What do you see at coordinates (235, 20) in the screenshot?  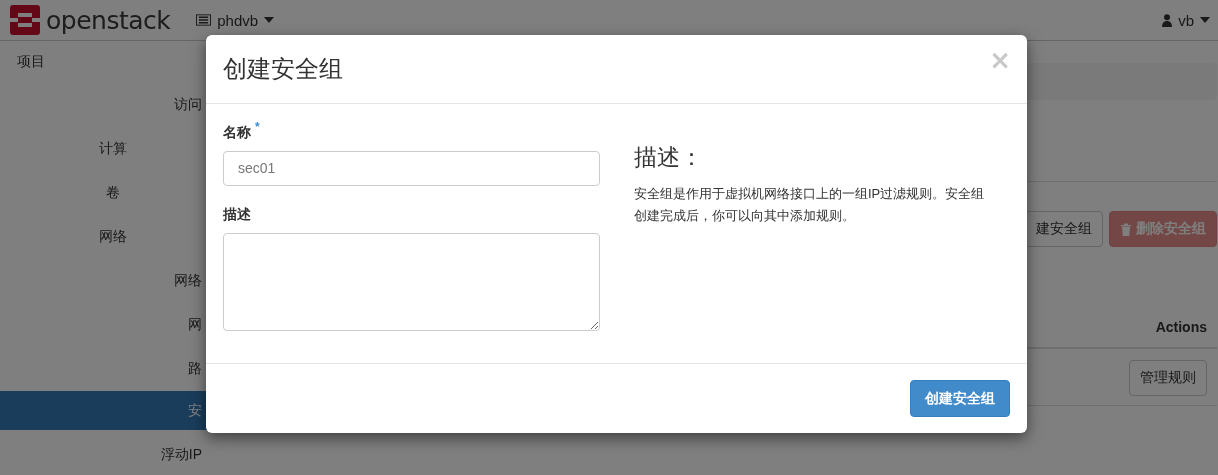 I see `project-menu: phdvb` at bounding box center [235, 20].